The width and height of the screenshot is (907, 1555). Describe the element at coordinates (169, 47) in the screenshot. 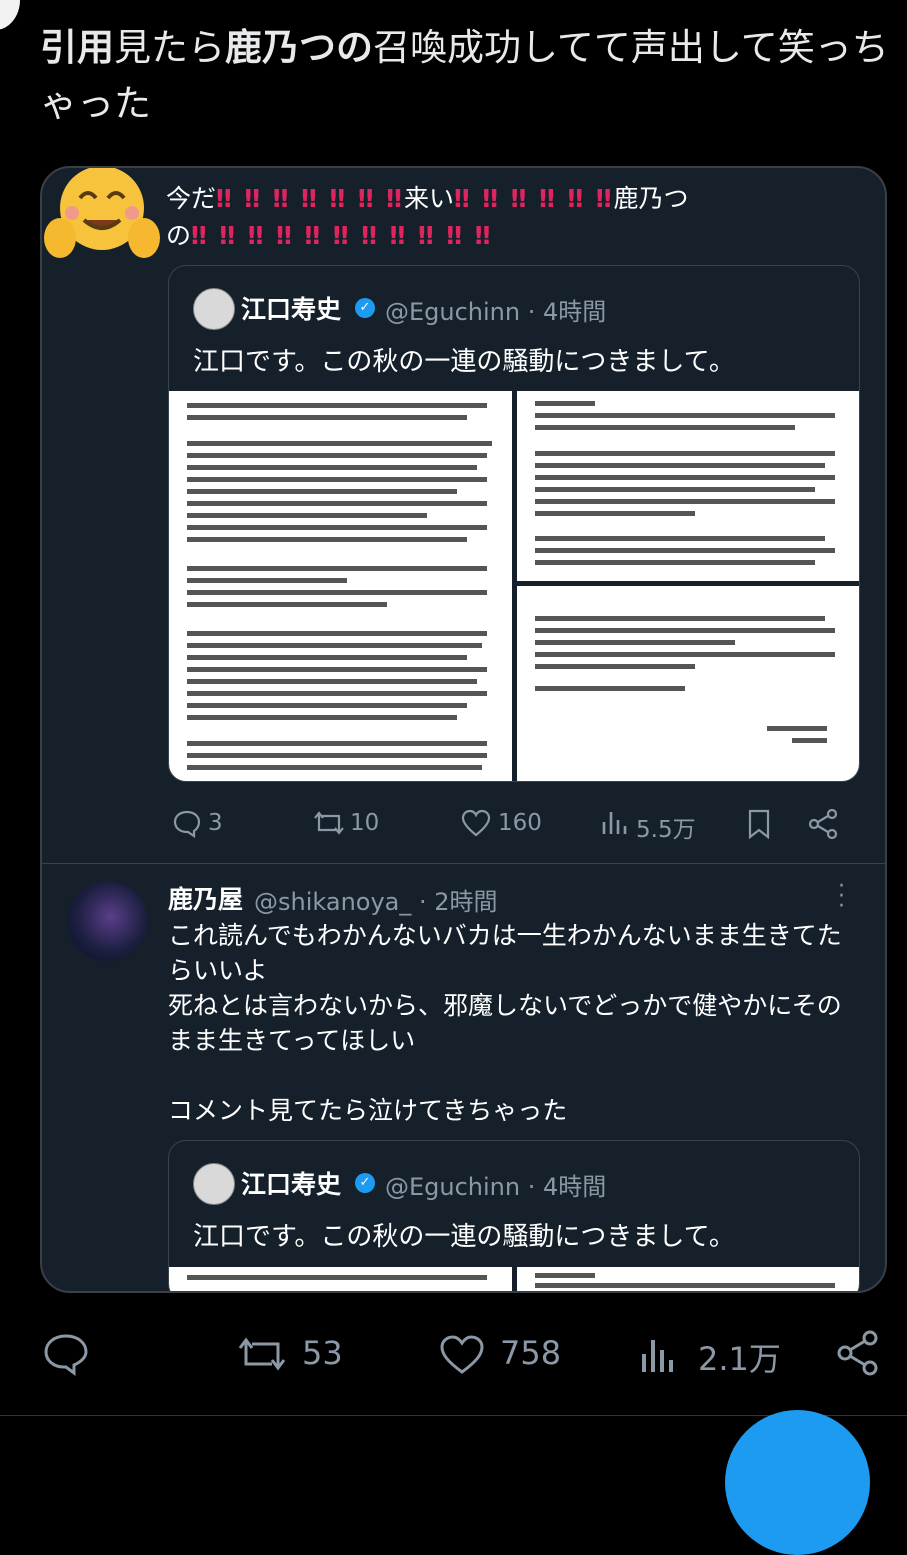

I see `post-text-part: 見たら` at that location.